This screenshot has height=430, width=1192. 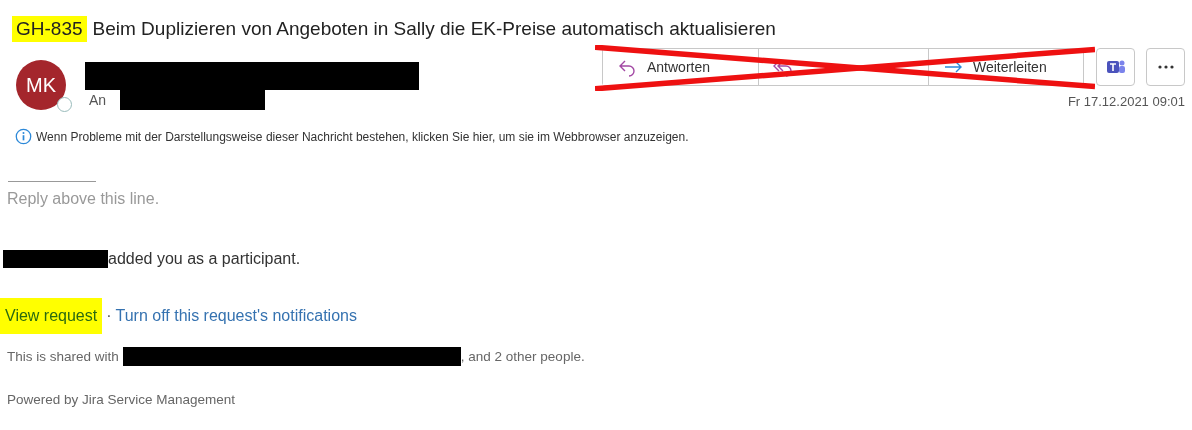 I want to click on request-link: View request, so click(x=51, y=316).